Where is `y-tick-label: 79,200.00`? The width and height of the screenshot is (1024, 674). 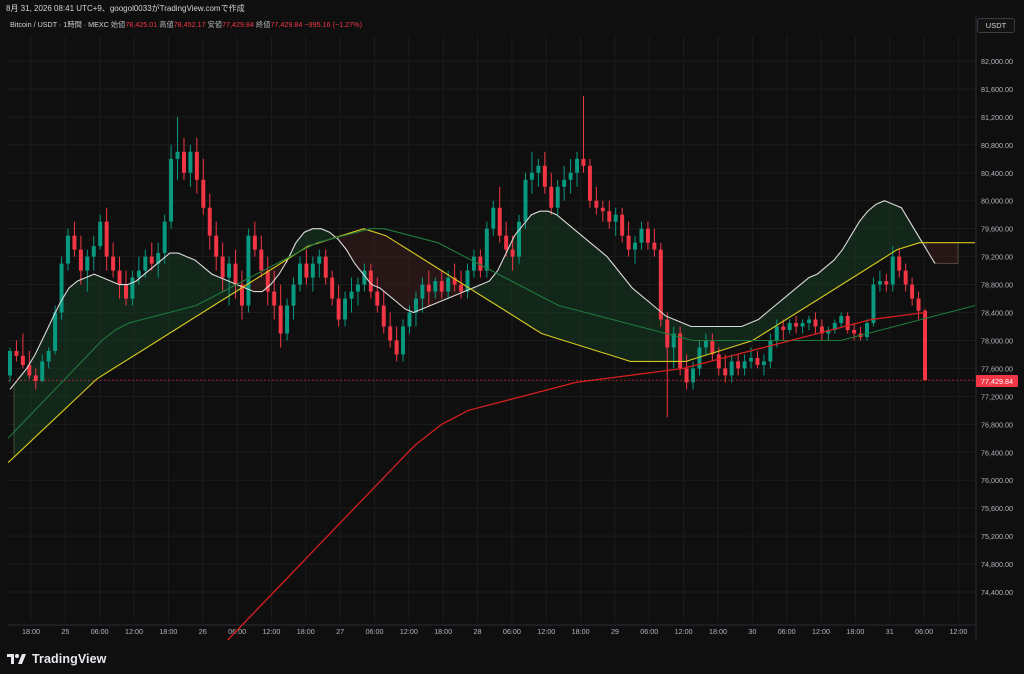 y-tick-label: 79,200.00 is located at coordinates (997, 257).